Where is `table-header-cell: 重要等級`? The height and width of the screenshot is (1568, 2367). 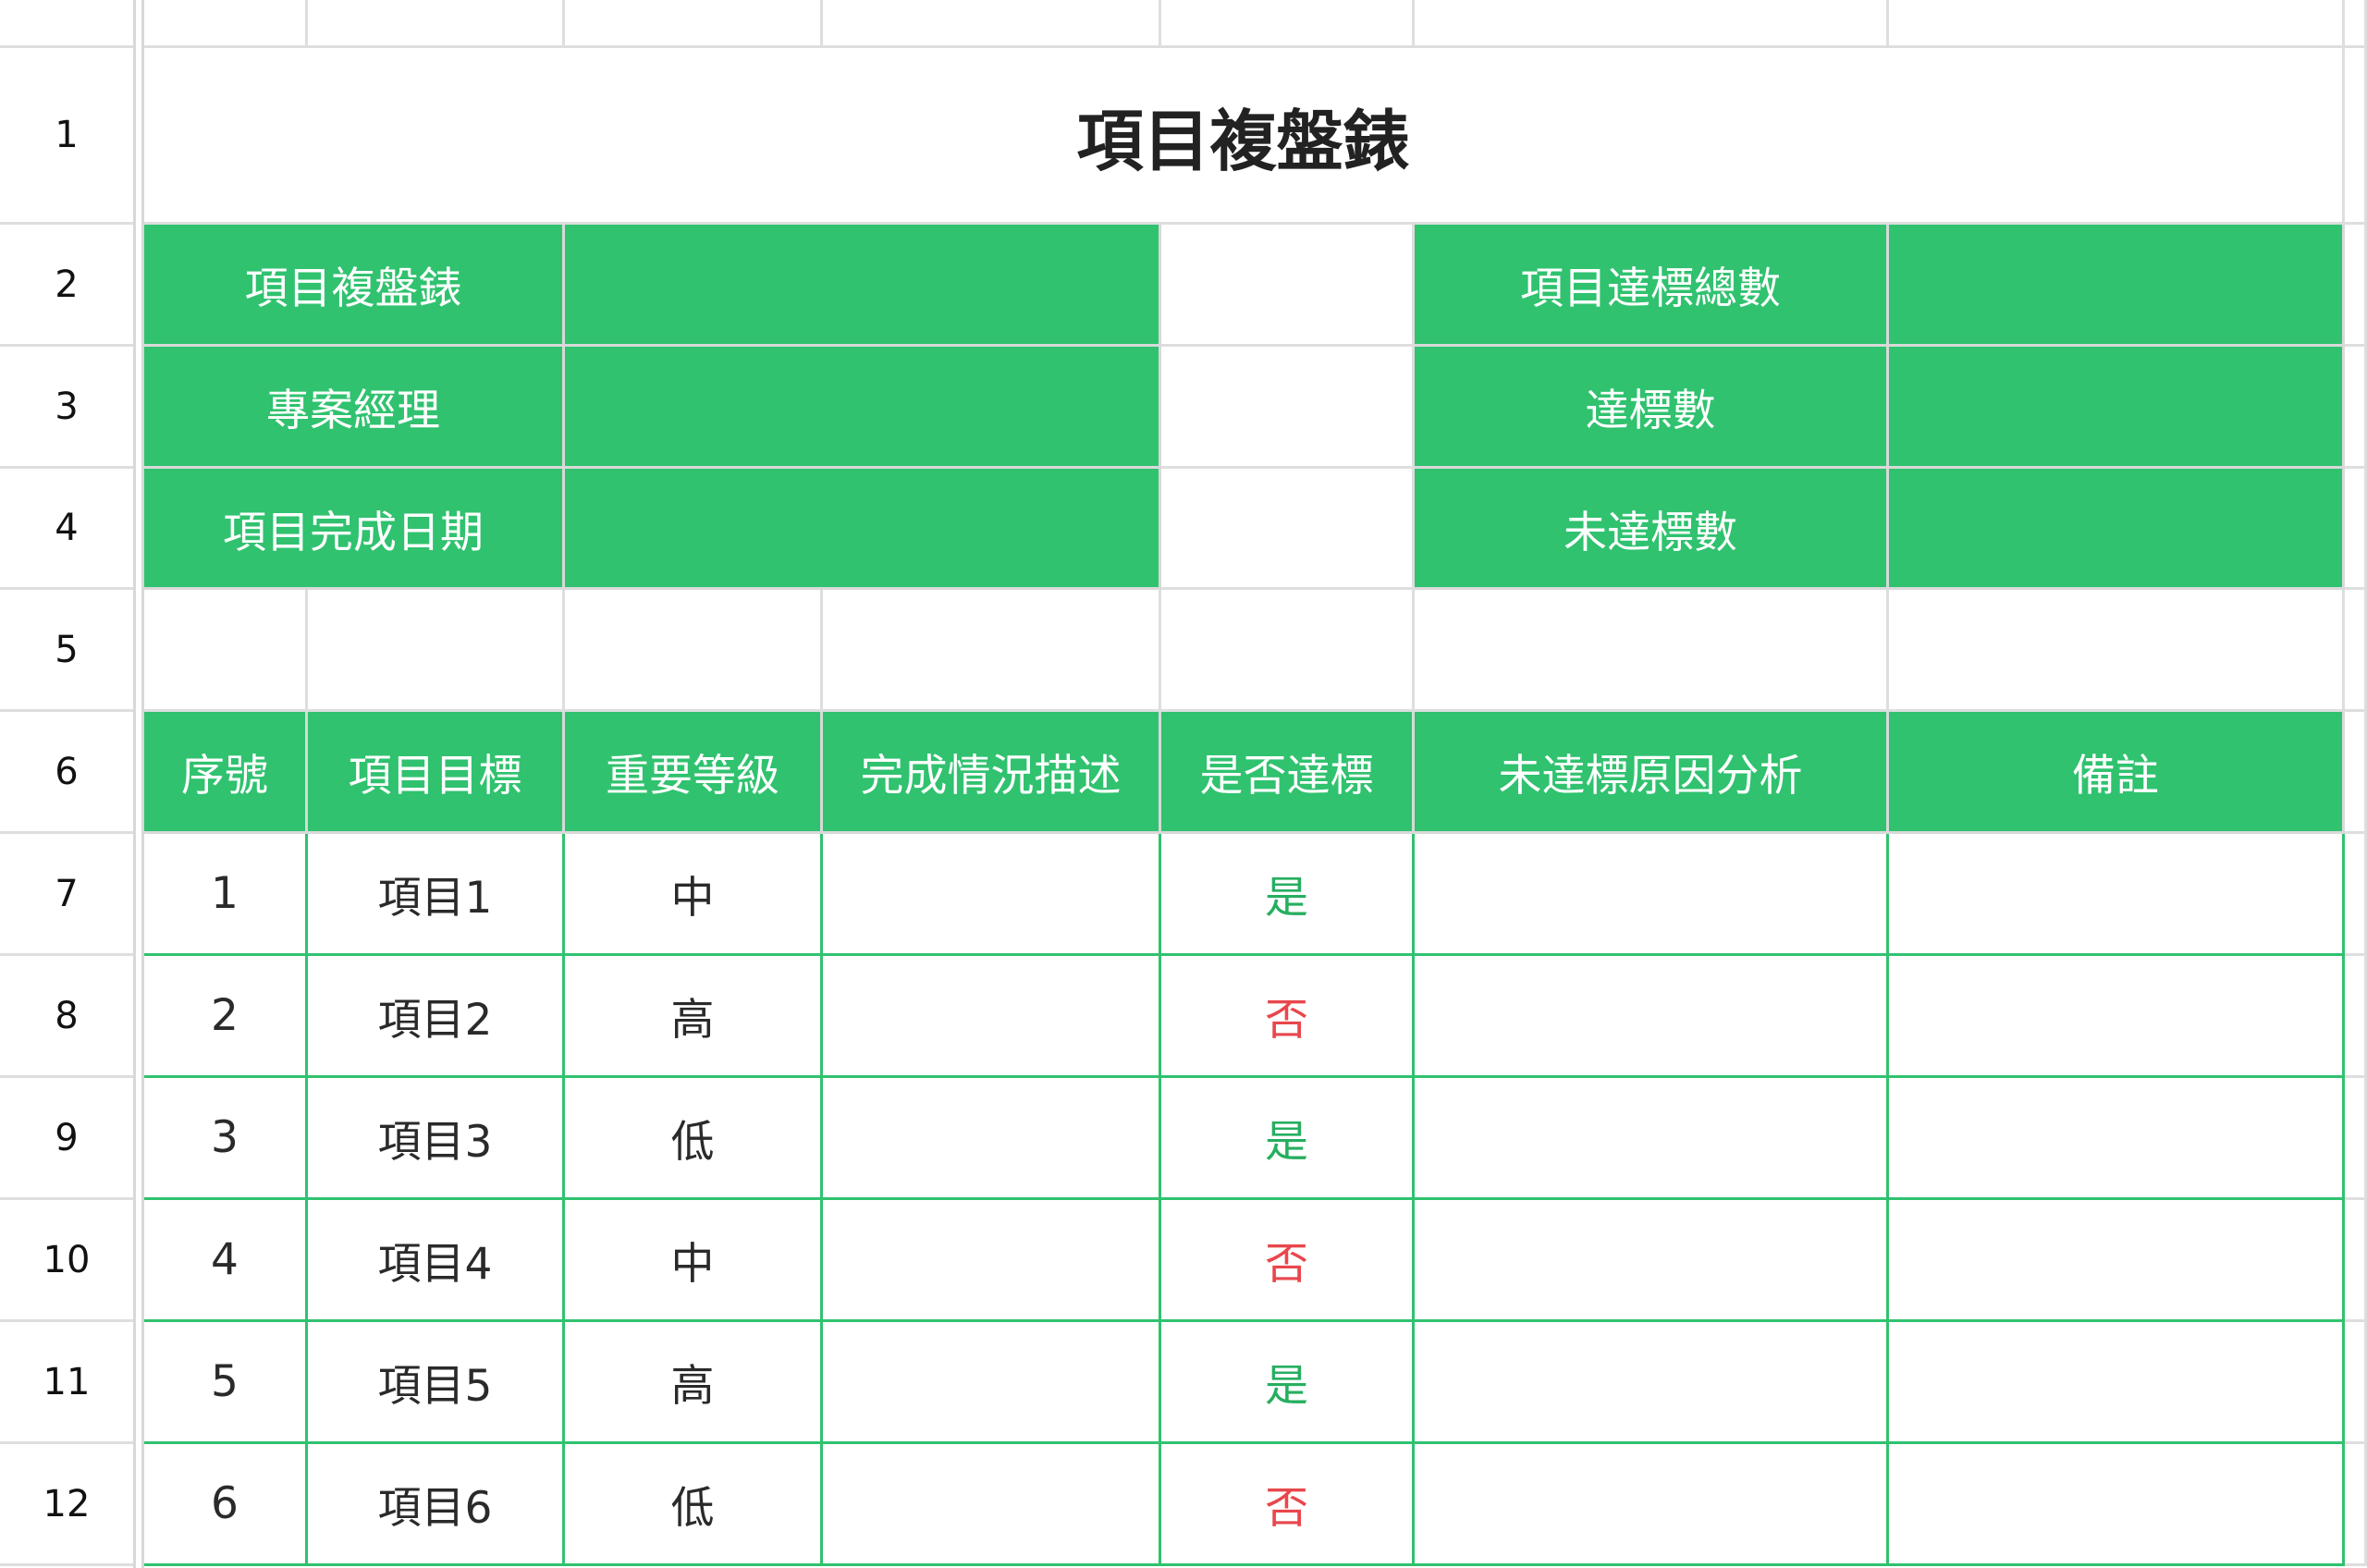
table-header-cell: 重要等級 is located at coordinates (694, 773).